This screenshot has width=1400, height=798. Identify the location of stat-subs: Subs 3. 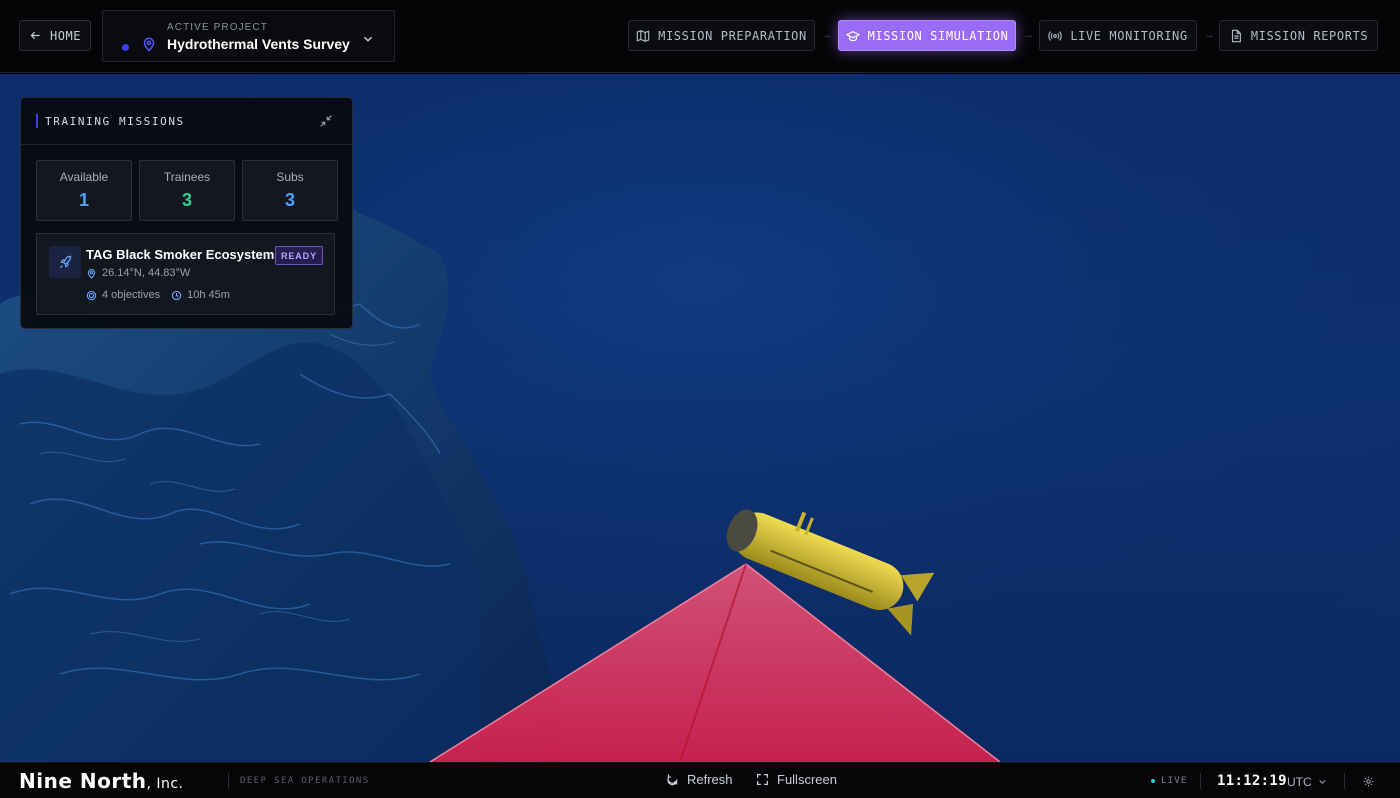
(290, 190).